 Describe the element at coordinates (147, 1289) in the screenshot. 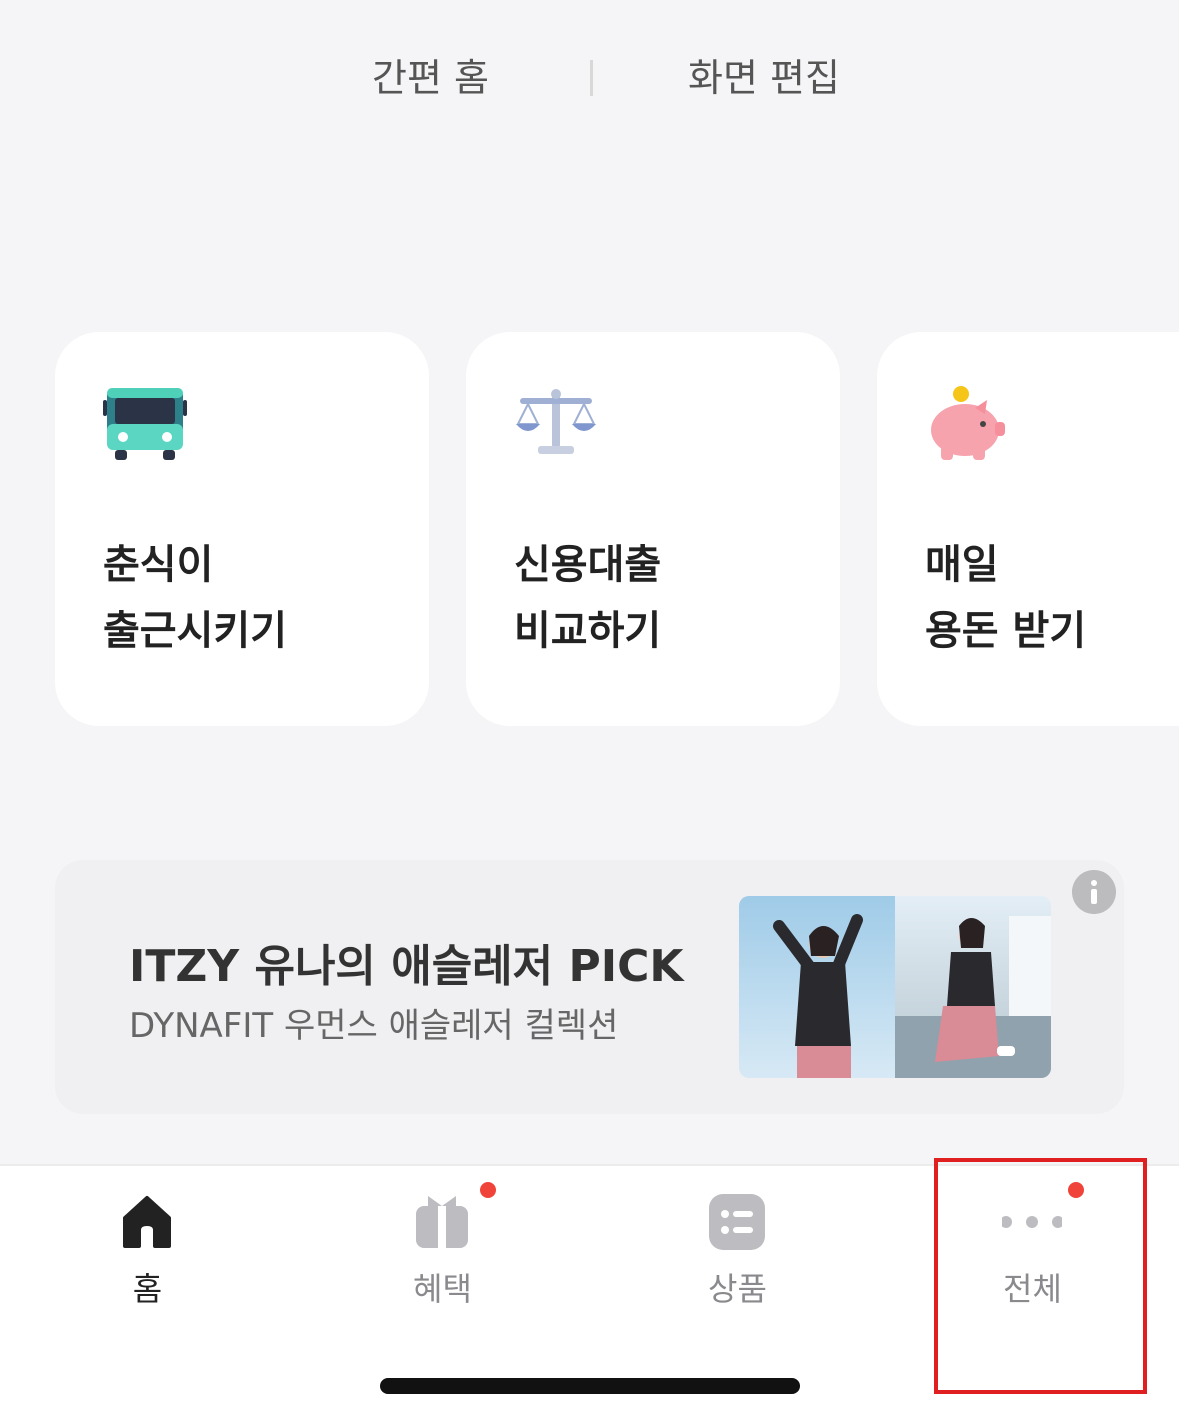

I see `tab-label: 홈` at that location.